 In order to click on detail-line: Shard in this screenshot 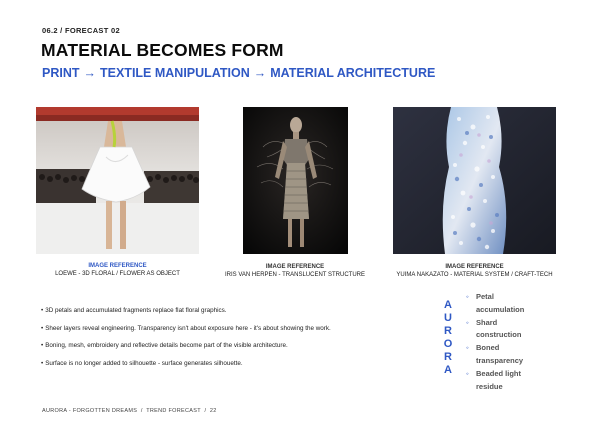, I will do `click(487, 322)`.